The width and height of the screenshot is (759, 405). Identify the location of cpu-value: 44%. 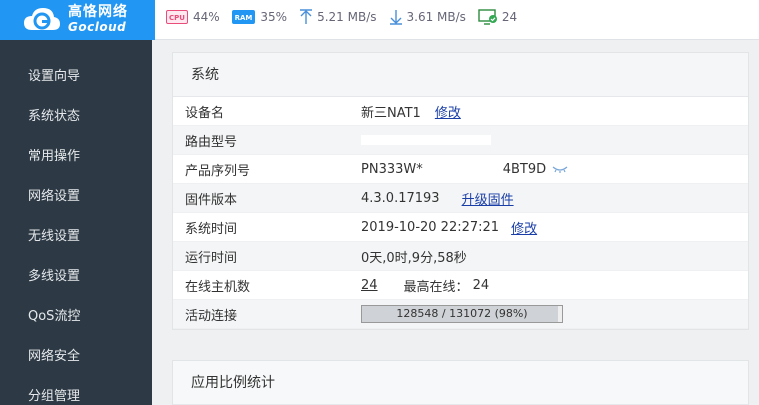
(206, 16).